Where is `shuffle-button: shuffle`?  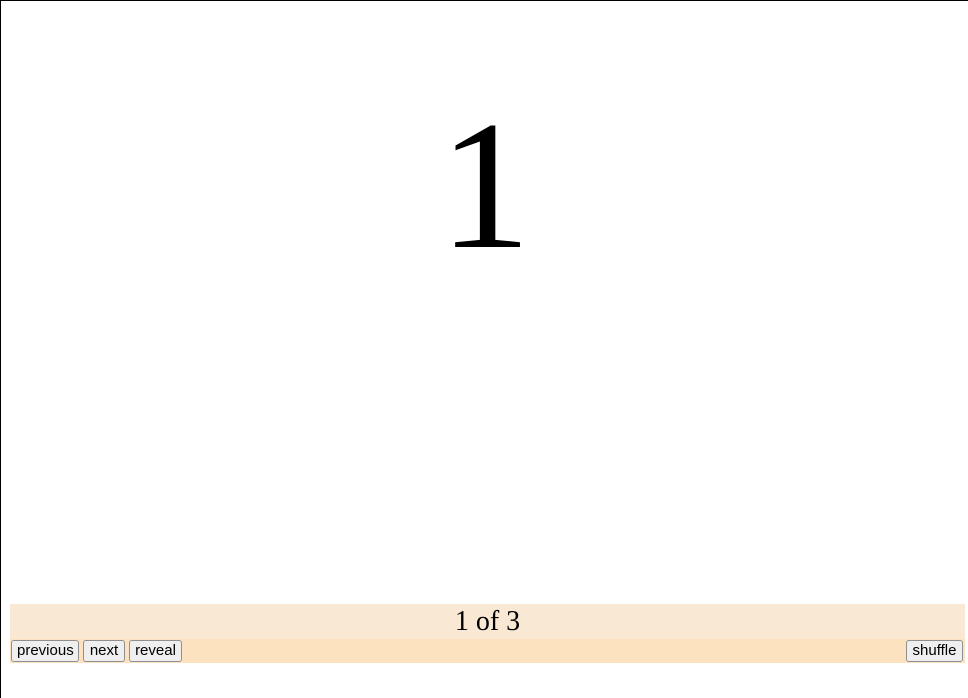 shuffle-button: shuffle is located at coordinates (934, 651).